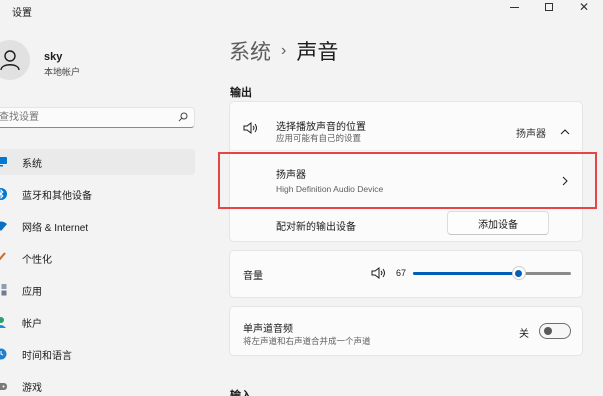  I want to click on brush-icon, so click(4, 258).